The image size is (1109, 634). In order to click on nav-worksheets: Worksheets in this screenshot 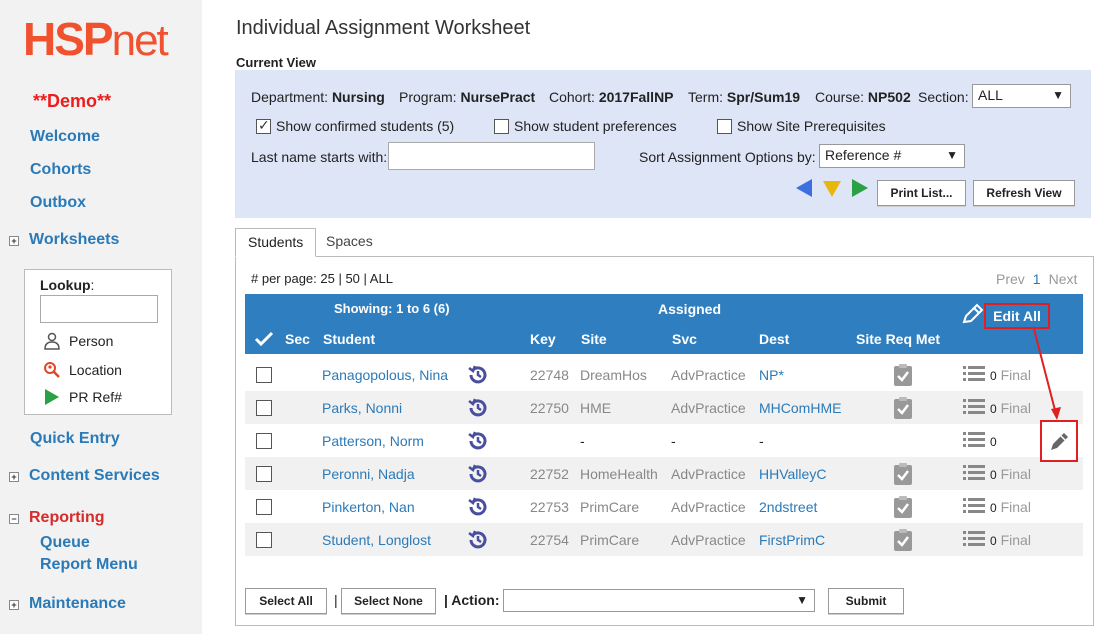, I will do `click(74, 240)`.